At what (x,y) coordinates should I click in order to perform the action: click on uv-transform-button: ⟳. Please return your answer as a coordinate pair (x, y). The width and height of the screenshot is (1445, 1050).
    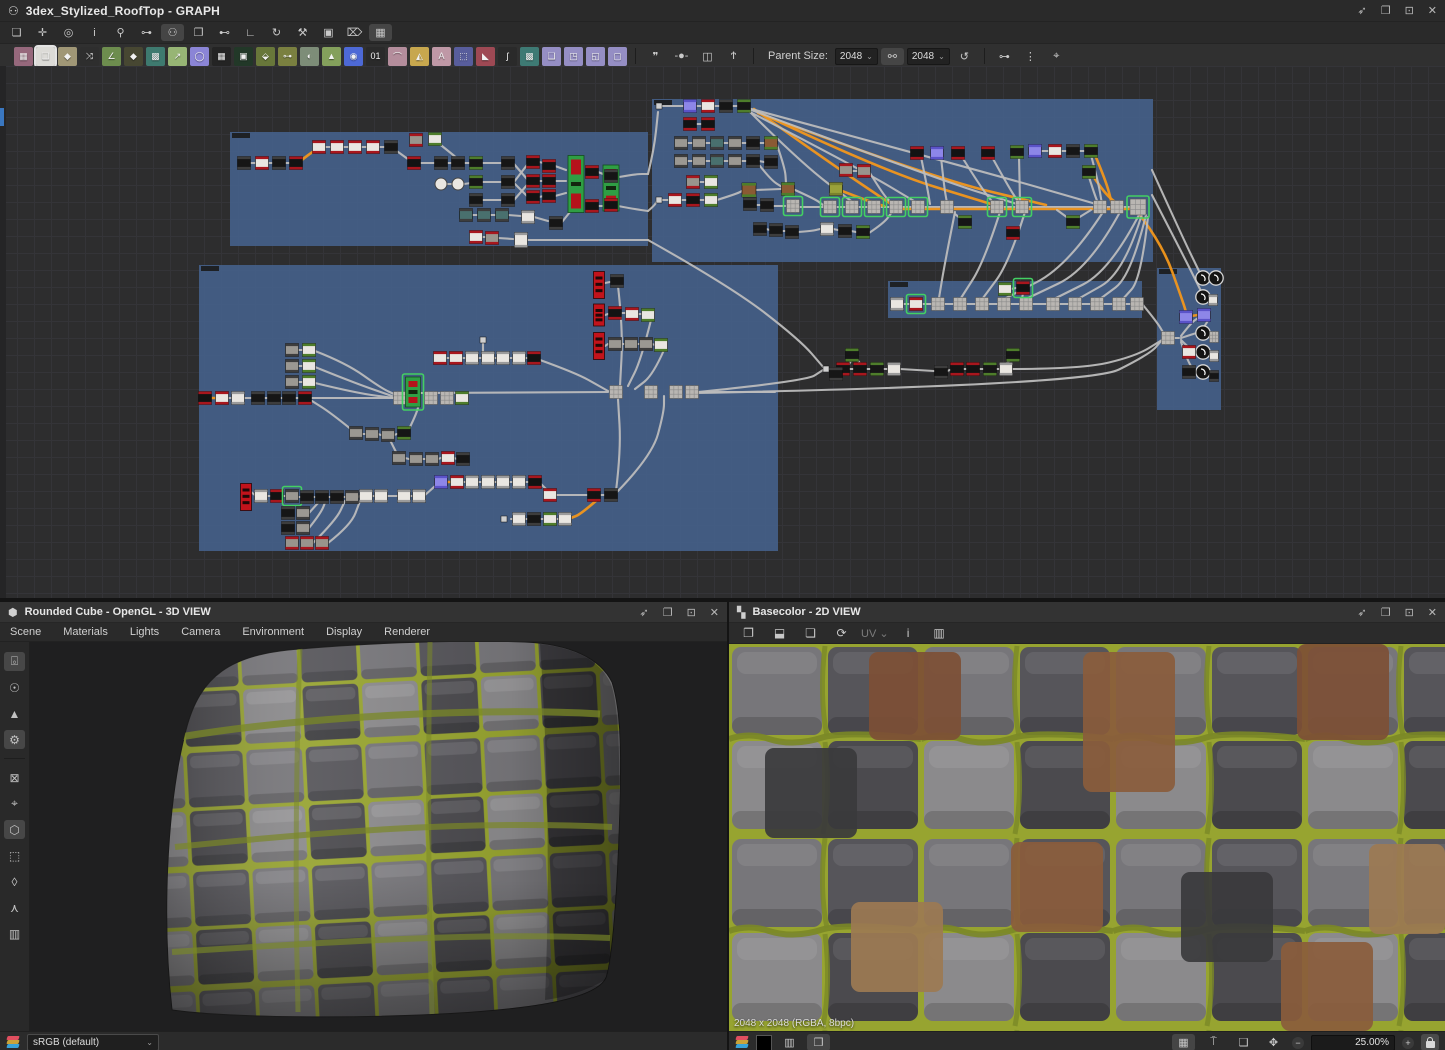
    Looking at the image, I should click on (841, 633).